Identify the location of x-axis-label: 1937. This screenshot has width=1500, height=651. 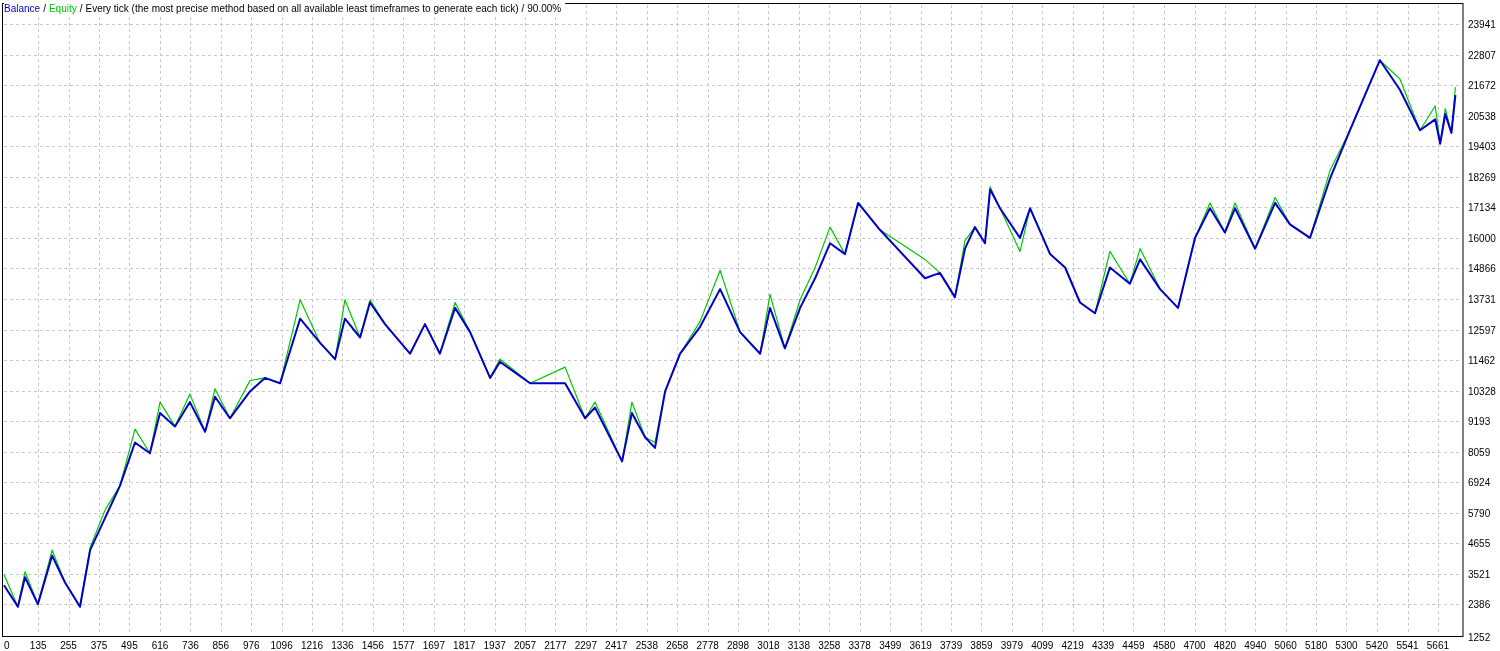
(494, 645).